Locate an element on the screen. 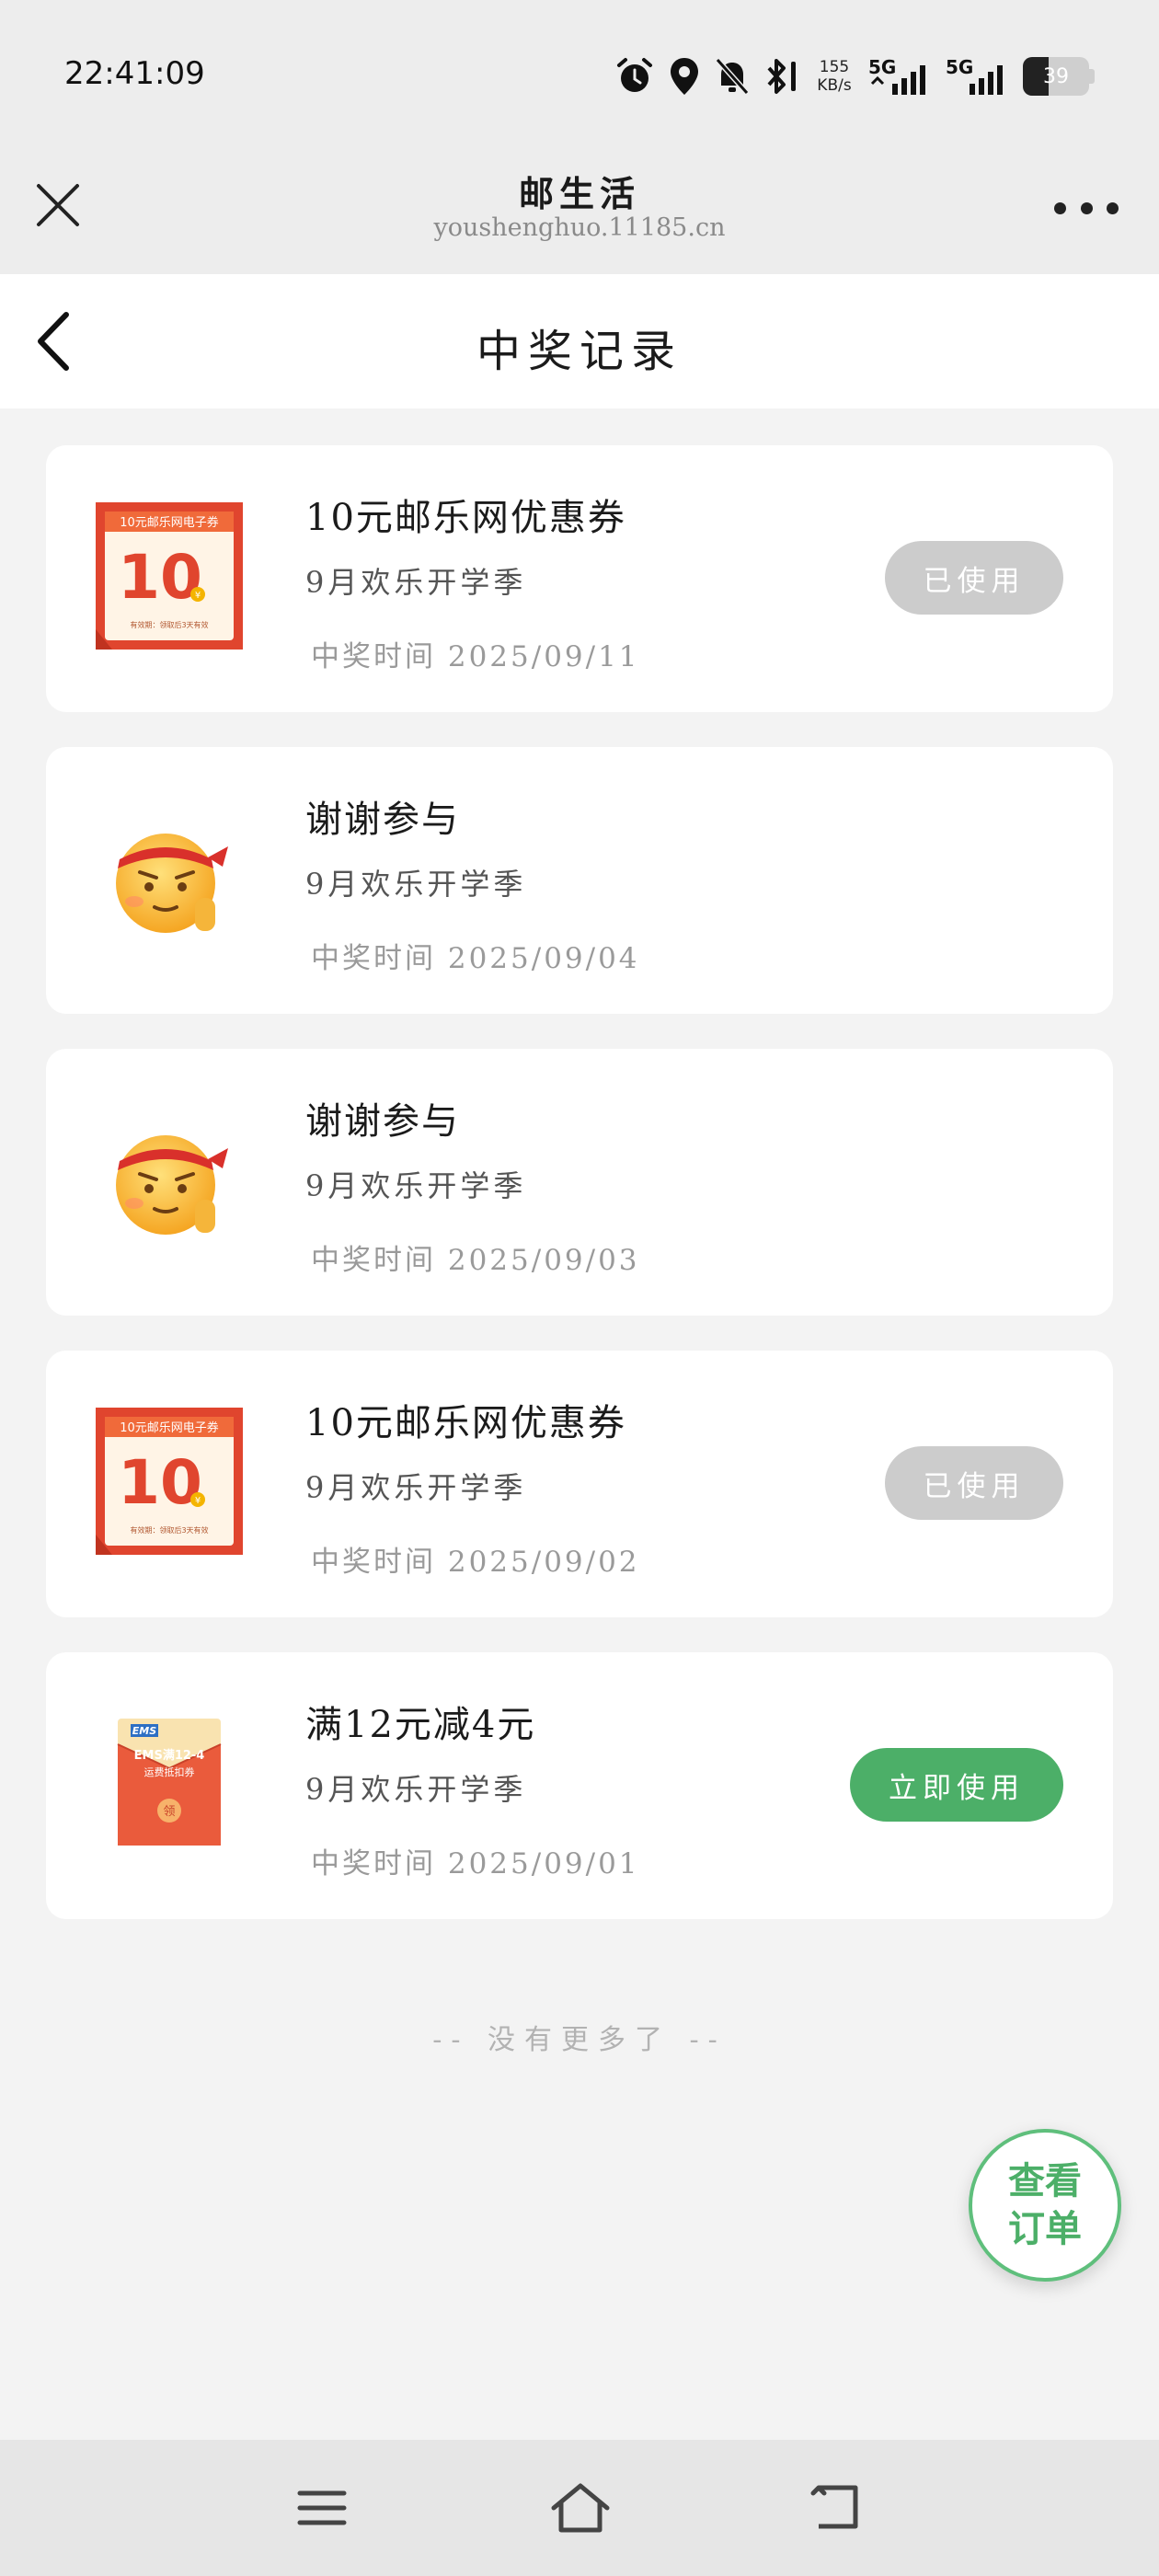 The height and width of the screenshot is (2576, 1159). home-icon is located at coordinates (580, 2508).